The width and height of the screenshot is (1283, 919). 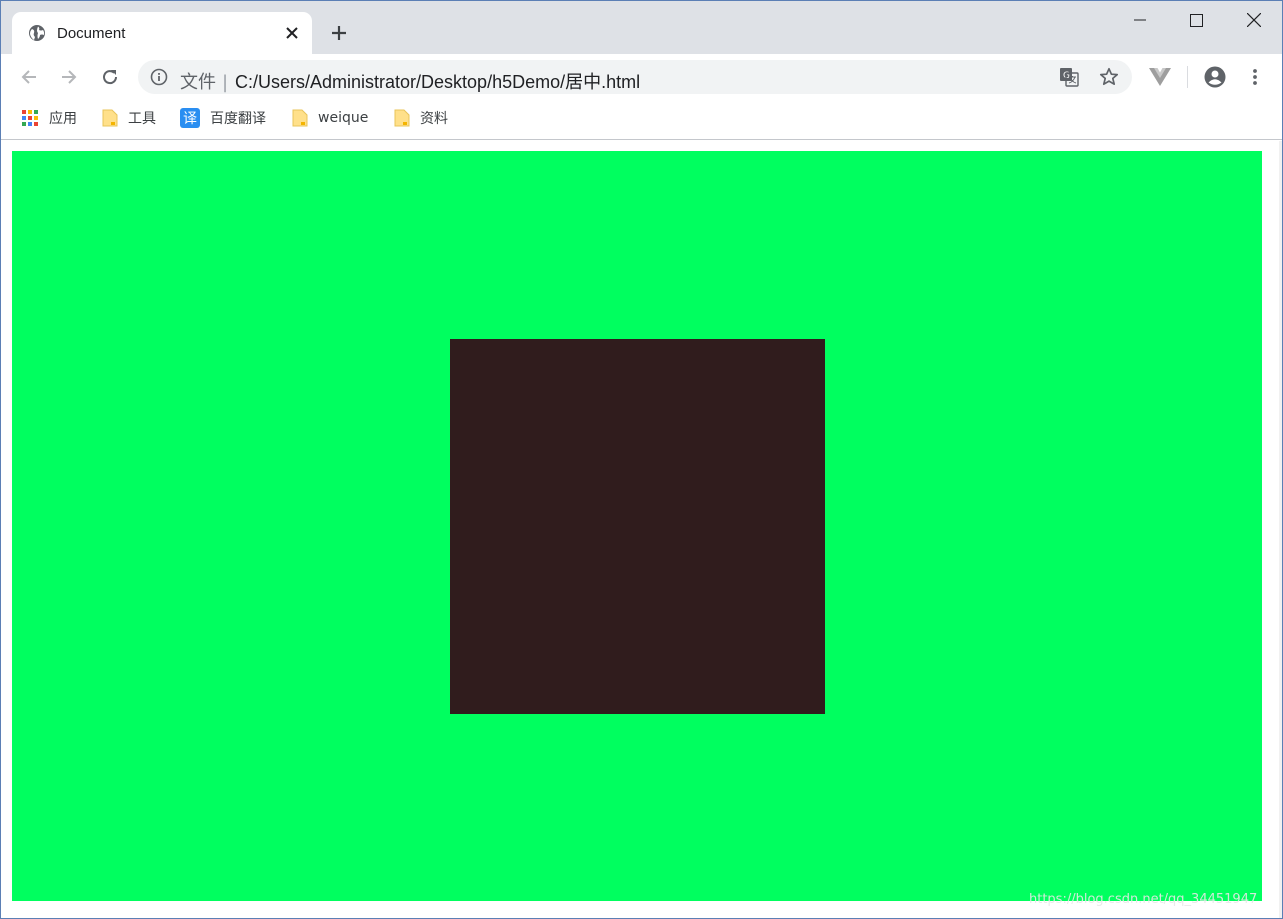 I want to click on star-icon, so click(x=1109, y=77).